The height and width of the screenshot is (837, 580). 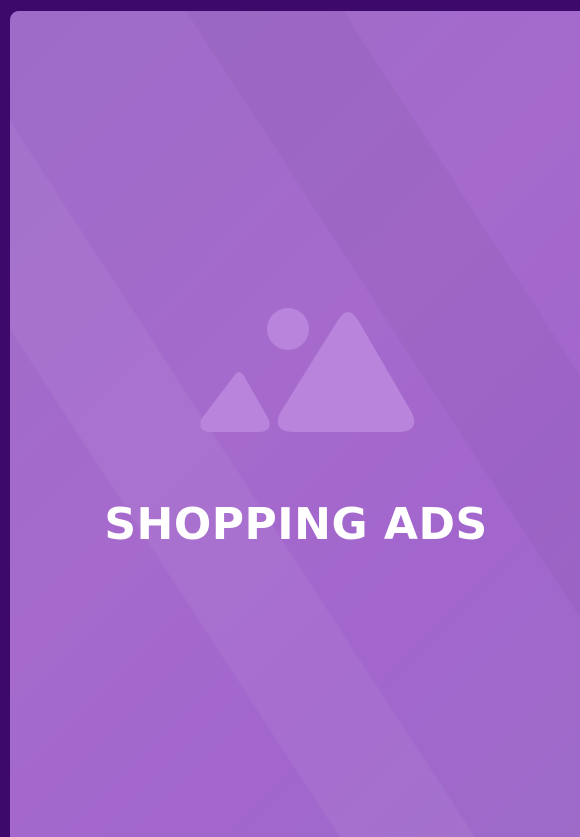 What do you see at coordinates (296, 524) in the screenshot?
I see `card-title: SHOPPING ADS` at bounding box center [296, 524].